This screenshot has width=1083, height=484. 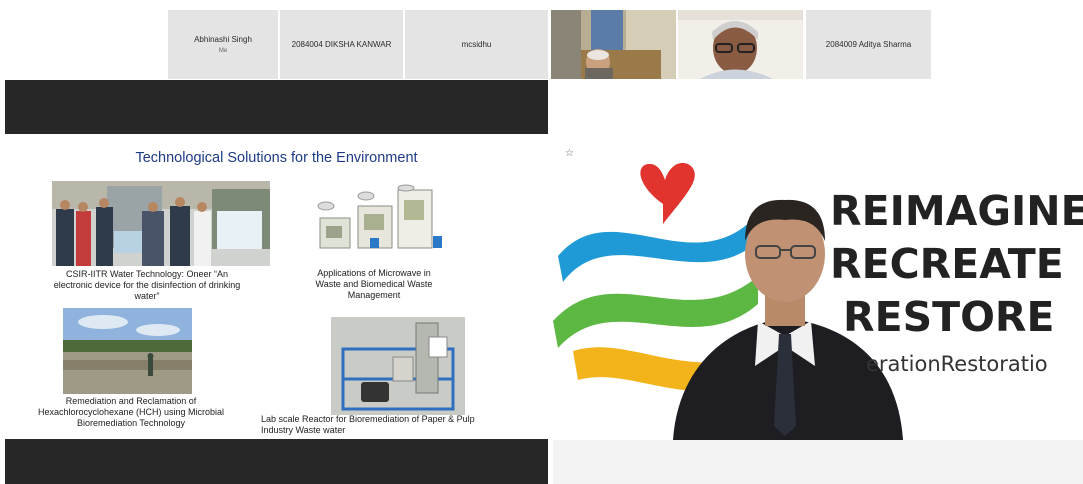 I want to click on participant-tile-diksha: 2084004 DIKSHA KANWAR, so click(x=341, y=44).